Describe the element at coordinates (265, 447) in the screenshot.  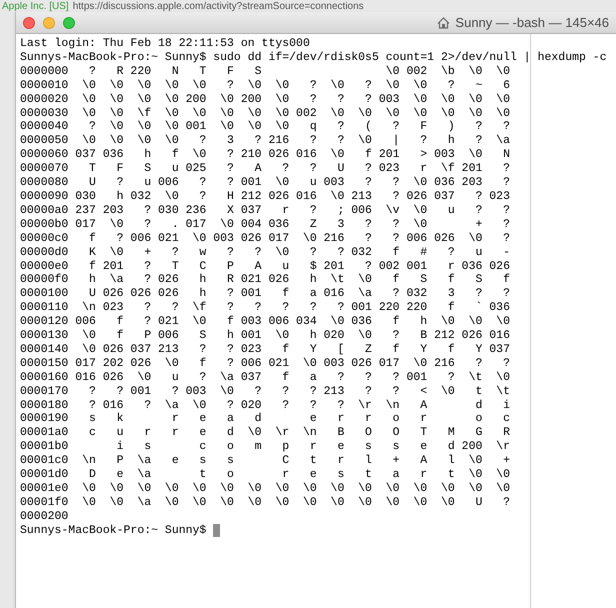
I see `terminal-line: 00001b0 i s c o m p r e s s e d 200 \r` at that location.